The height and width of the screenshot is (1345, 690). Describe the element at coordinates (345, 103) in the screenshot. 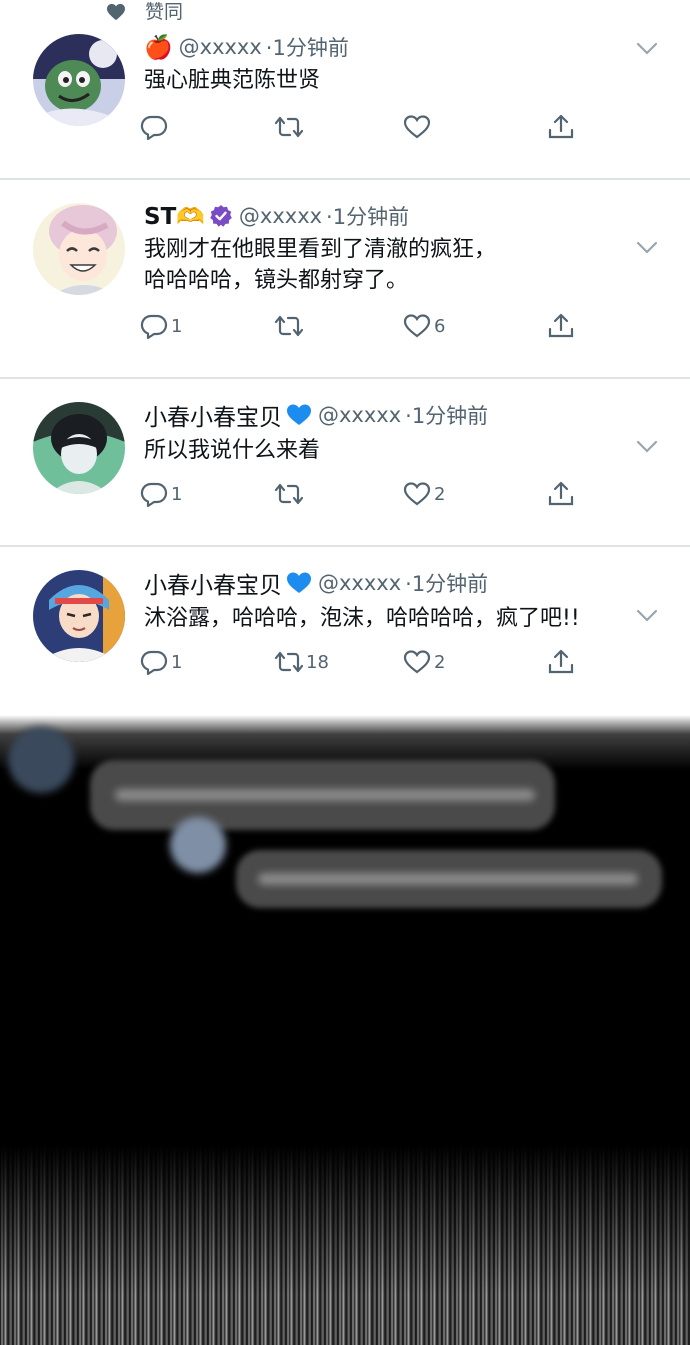

I see `tweet-1: 🍎 @xxxxx ·1分钟前 强心脏典范陈世贤` at that location.